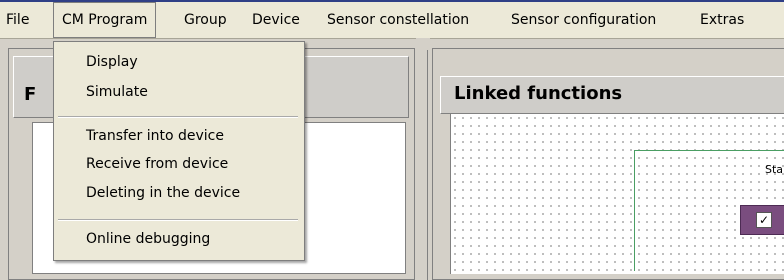  What do you see at coordinates (722, 20) in the screenshot?
I see `menu-extras: Extras` at bounding box center [722, 20].